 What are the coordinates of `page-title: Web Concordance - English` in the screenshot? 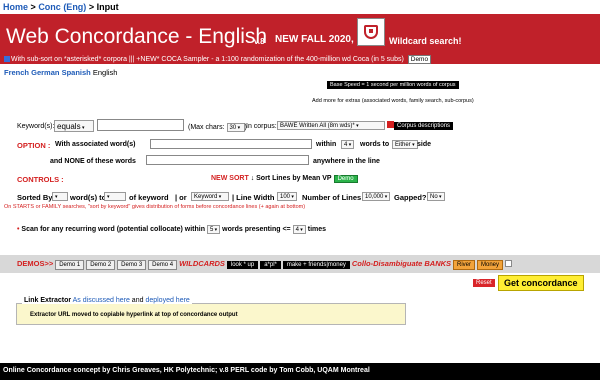 It's located at (137, 36).